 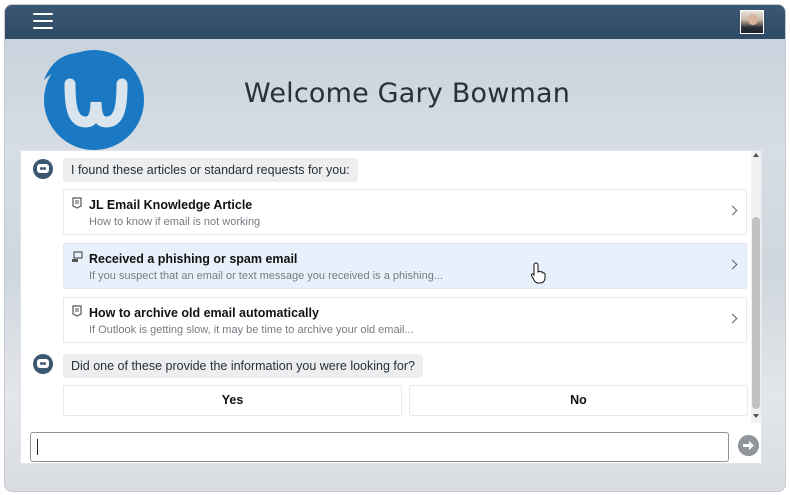 I want to click on result-title: JL Email Knowledge Article, so click(x=171, y=205).